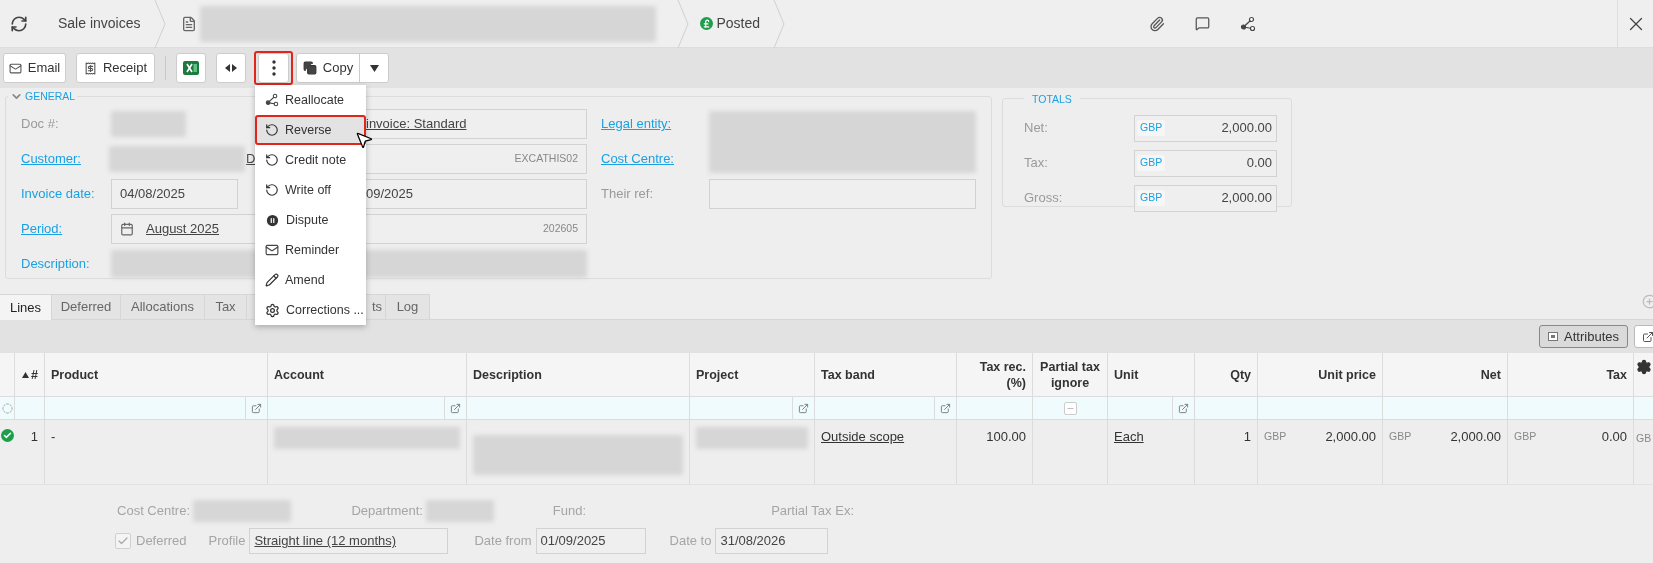 The width and height of the screenshot is (1653, 563). What do you see at coordinates (812, 511) in the screenshot?
I see `field-label: Partial Tax Ex:` at bounding box center [812, 511].